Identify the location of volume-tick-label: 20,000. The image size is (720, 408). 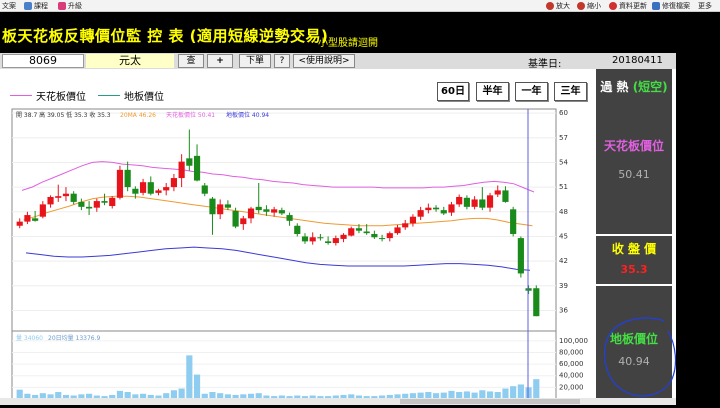
(571, 387).